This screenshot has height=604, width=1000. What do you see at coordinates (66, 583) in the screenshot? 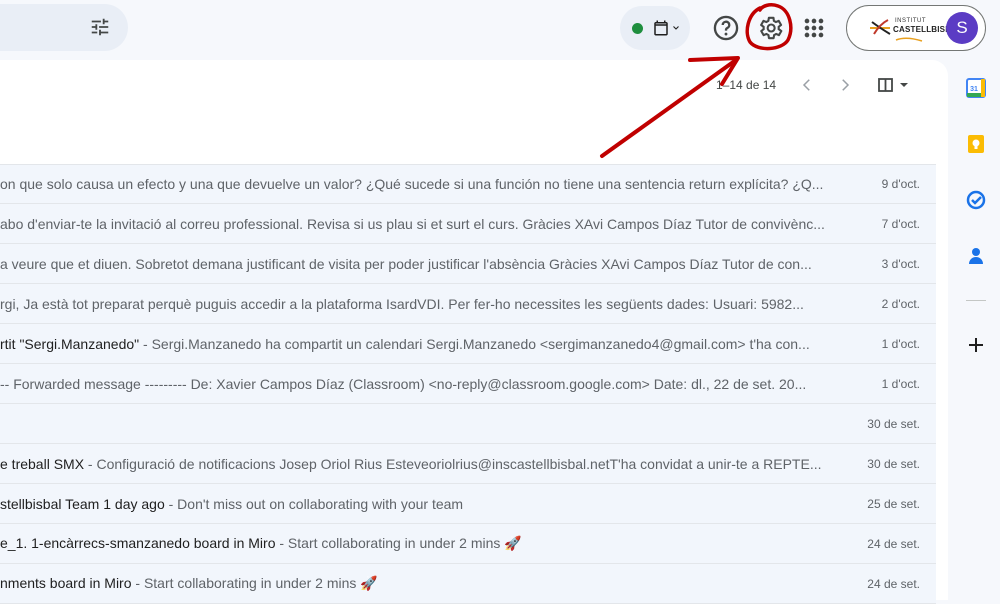
I see `email-subject: nments board in Miro` at bounding box center [66, 583].